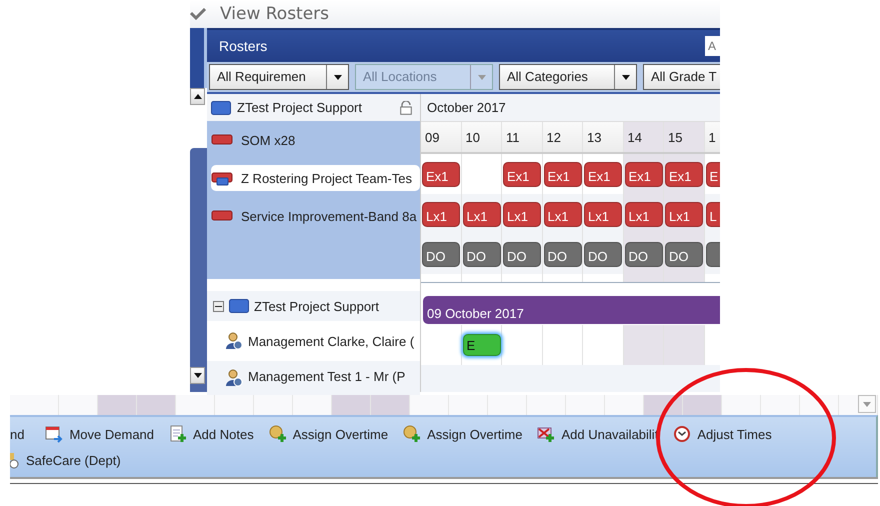 This screenshot has height=506, width=880. Describe the element at coordinates (313, 216) in the screenshot. I see `requirement-item: Service Improvement-Band 8a` at that location.